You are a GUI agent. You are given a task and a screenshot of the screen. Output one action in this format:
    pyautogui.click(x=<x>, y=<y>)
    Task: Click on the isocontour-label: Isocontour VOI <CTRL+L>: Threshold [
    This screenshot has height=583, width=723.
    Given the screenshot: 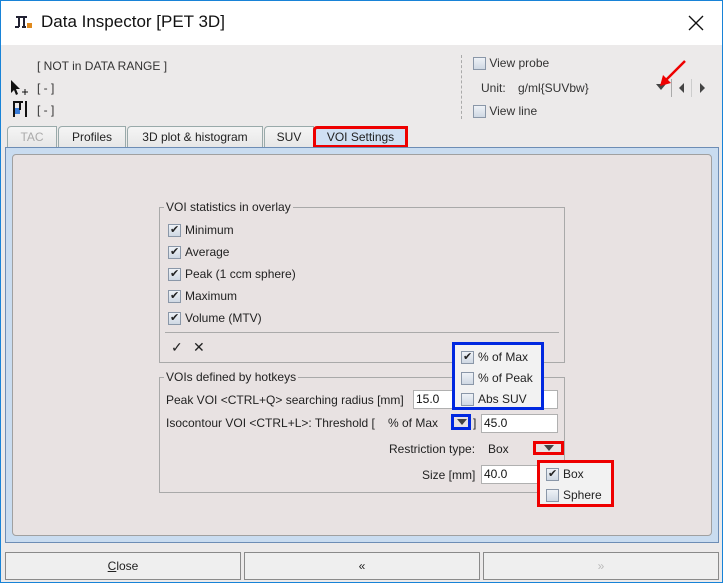 What is the action you would take?
    pyautogui.click(x=270, y=423)
    